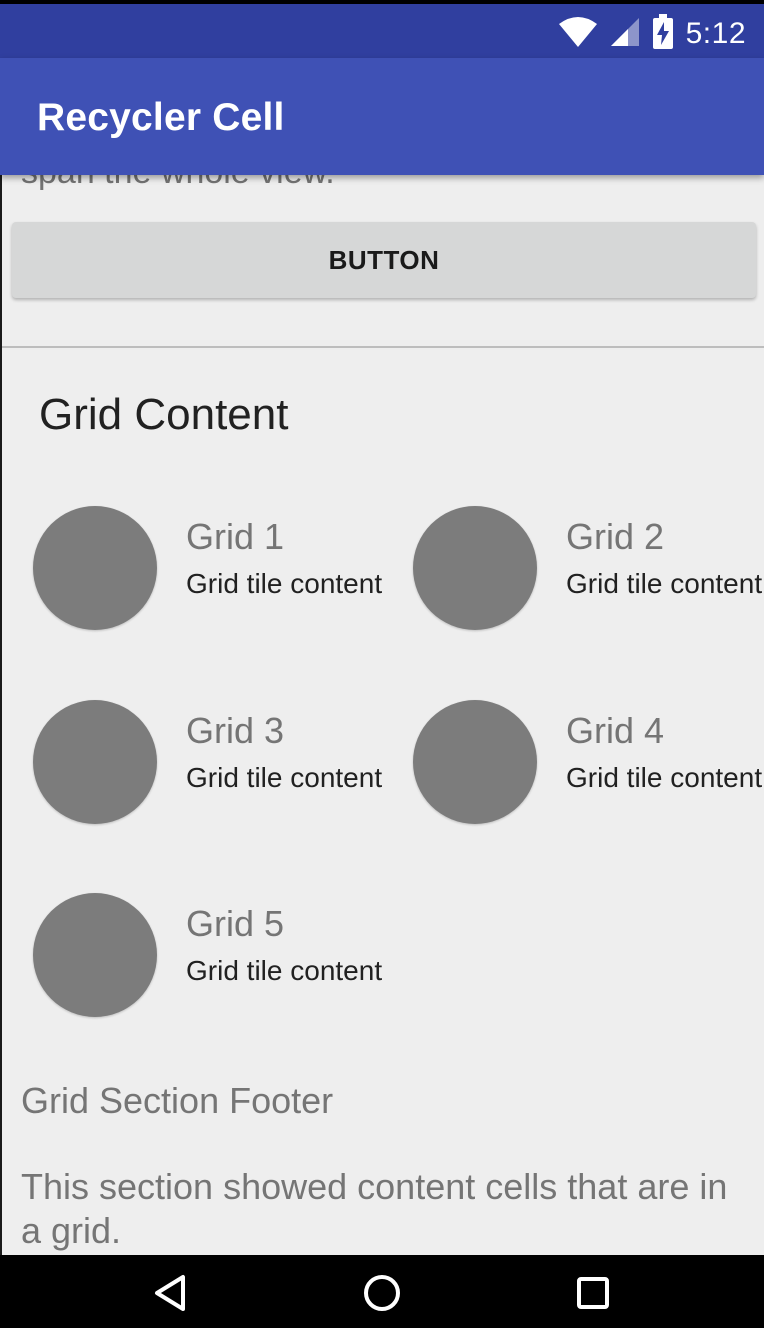 Image resolution: width=764 pixels, height=1328 pixels. What do you see at coordinates (235, 536) in the screenshot?
I see `grid-tile-title: Grid 1` at bounding box center [235, 536].